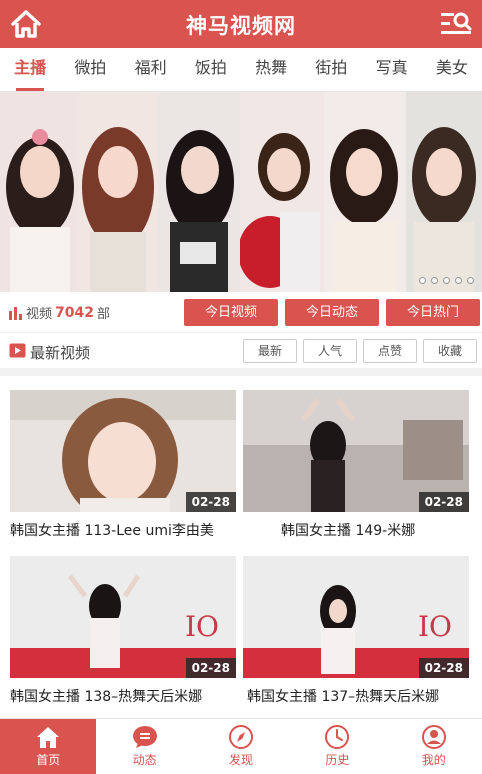  Describe the element at coordinates (381, 530) in the screenshot. I see `video-title: 韩国女主播 149-米娜` at that location.